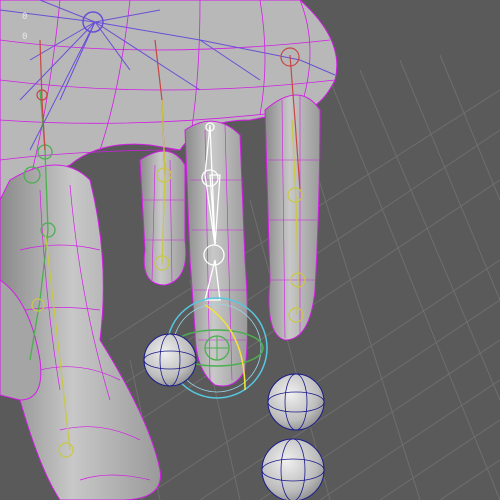  Describe the element at coordinates (170, 360) in the screenshot. I see `ball-left` at that location.